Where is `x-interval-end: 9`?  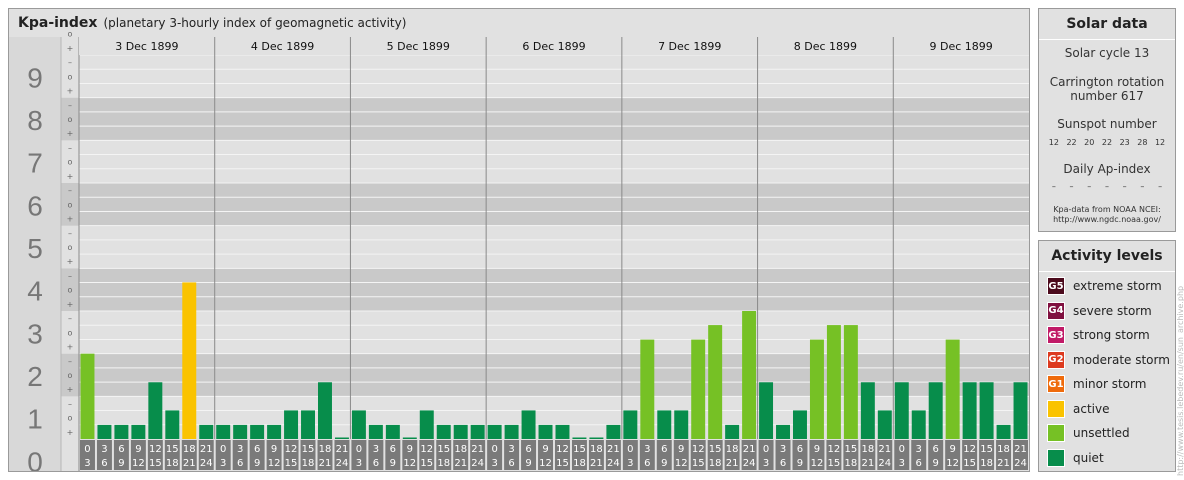
x-interval-end: 9 is located at coordinates (936, 463).